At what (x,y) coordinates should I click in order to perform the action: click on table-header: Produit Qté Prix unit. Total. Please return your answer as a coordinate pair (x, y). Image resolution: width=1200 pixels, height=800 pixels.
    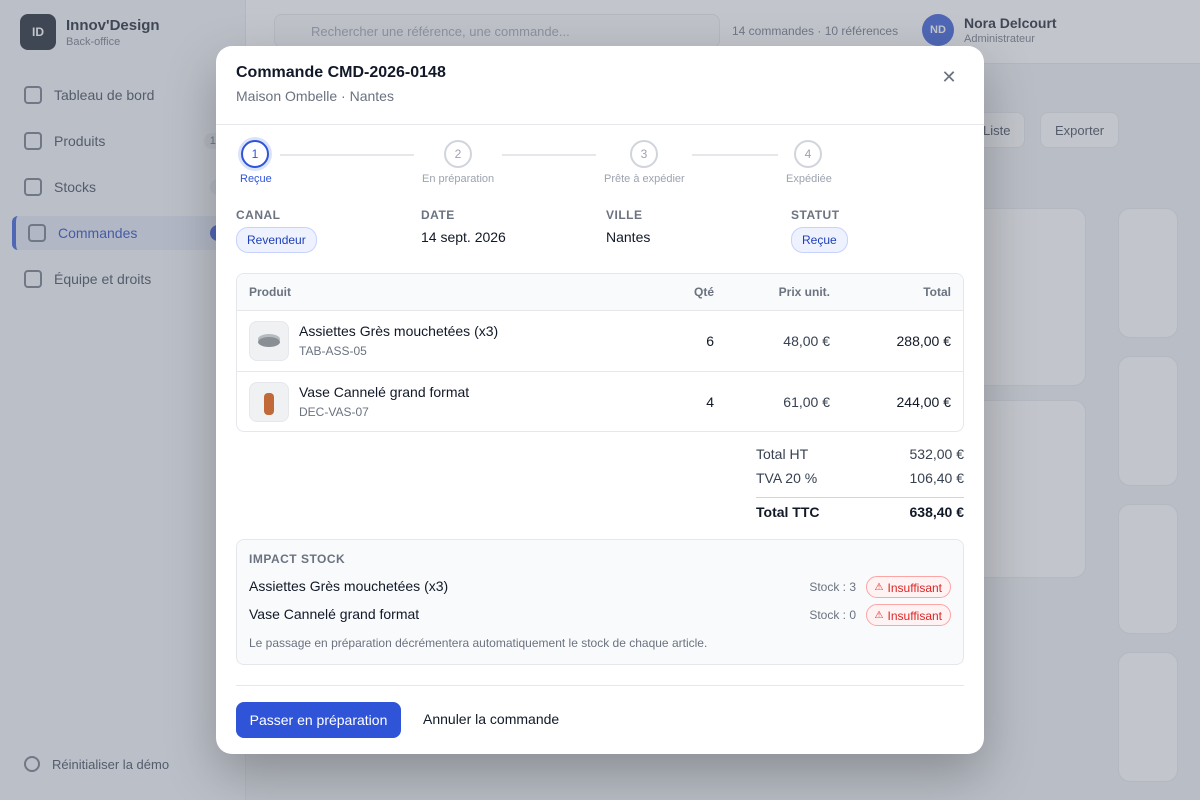
    Looking at the image, I should click on (600, 292).